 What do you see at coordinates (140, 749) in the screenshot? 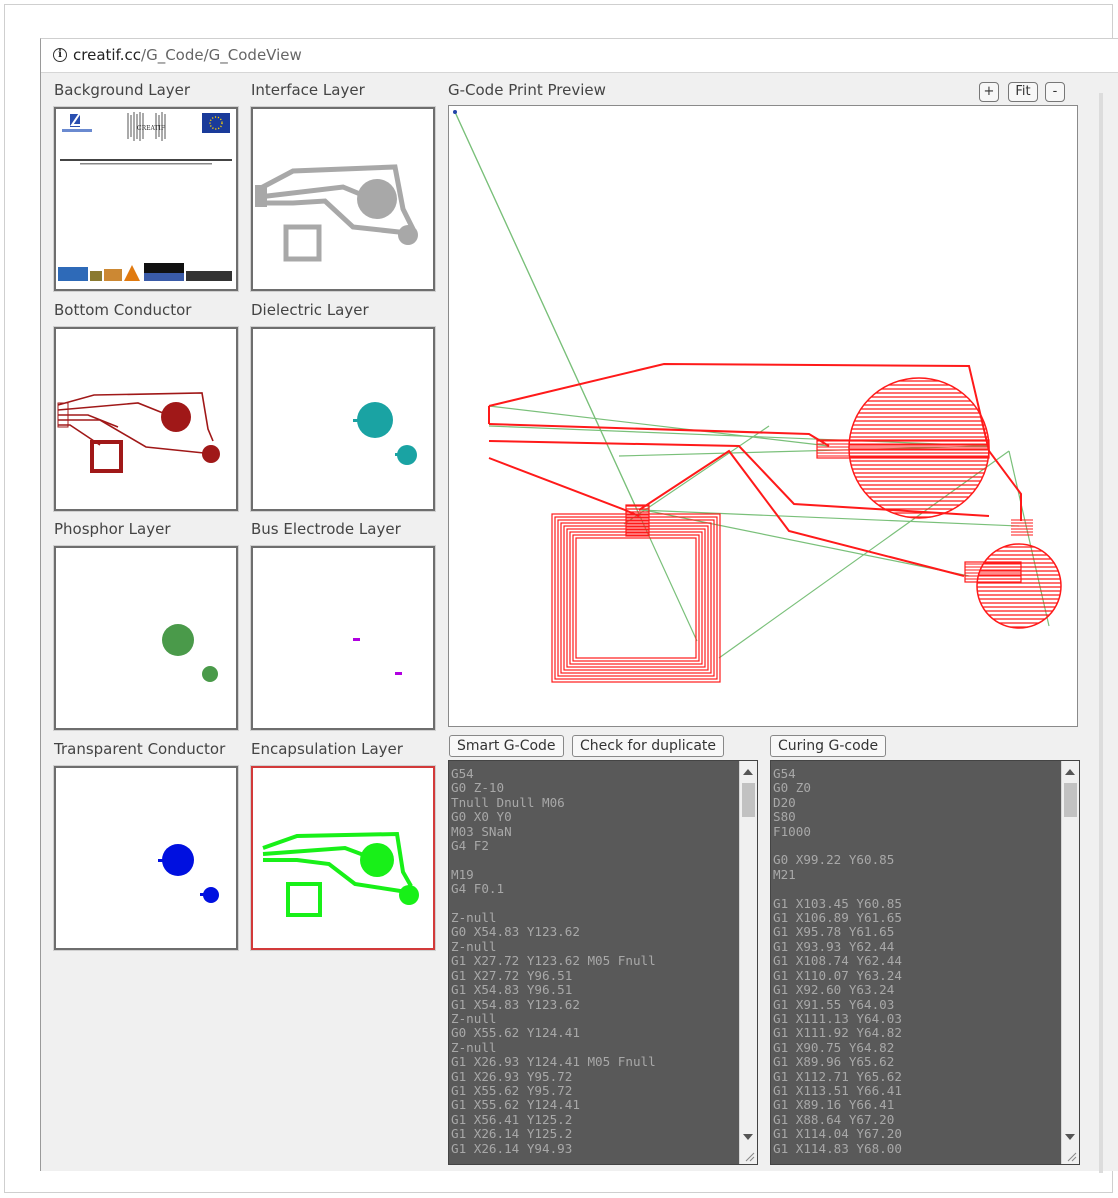
I see `layer-label-transparent-conductor: Transparent Conductor` at bounding box center [140, 749].